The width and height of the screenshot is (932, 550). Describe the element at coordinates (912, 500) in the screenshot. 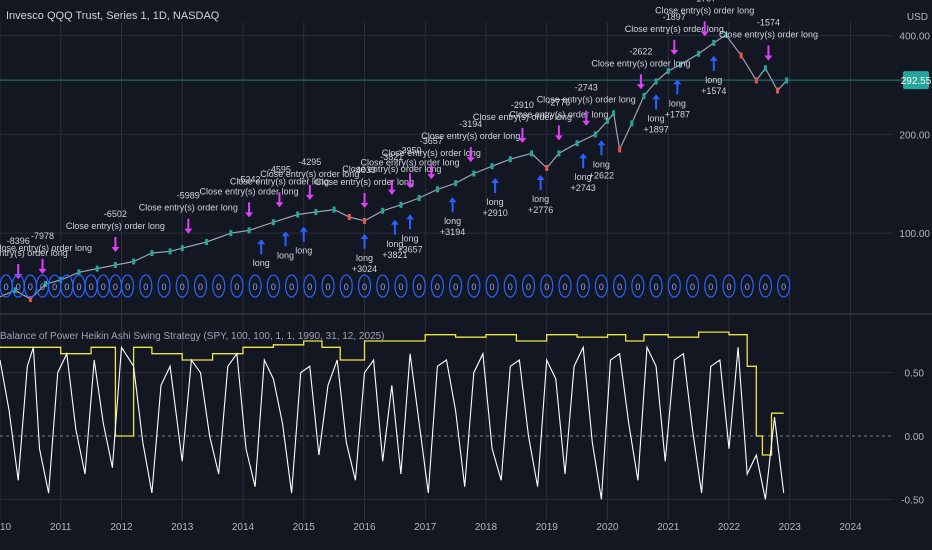

I see `indicator-tick-label: -0.50` at that location.